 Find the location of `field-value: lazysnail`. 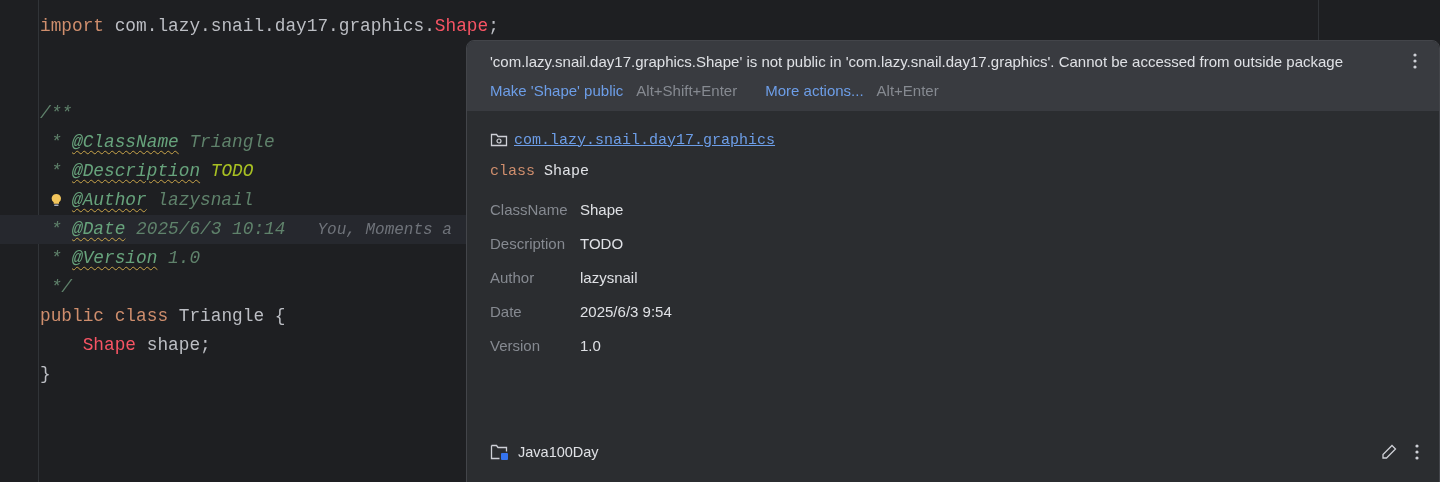

field-value: lazysnail is located at coordinates (609, 277).